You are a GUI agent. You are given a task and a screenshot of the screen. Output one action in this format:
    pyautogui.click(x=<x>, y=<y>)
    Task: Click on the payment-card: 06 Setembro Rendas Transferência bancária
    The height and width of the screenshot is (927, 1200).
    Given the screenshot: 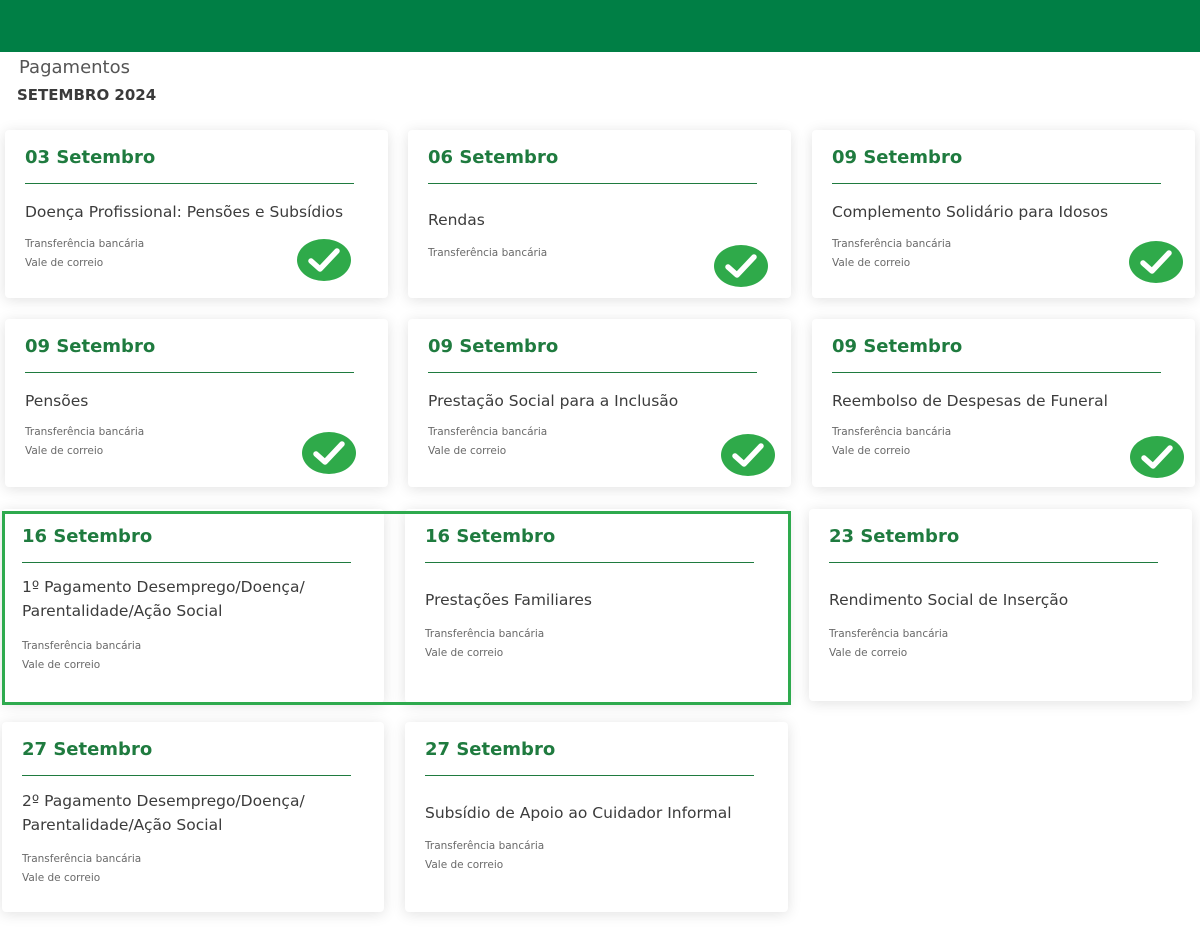 What is the action you would take?
    pyautogui.click(x=599, y=214)
    